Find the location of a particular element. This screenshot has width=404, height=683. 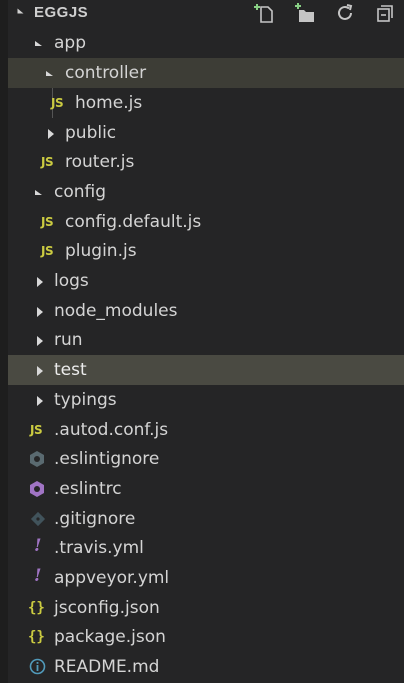

tree-item-label: logs is located at coordinates (71, 281).